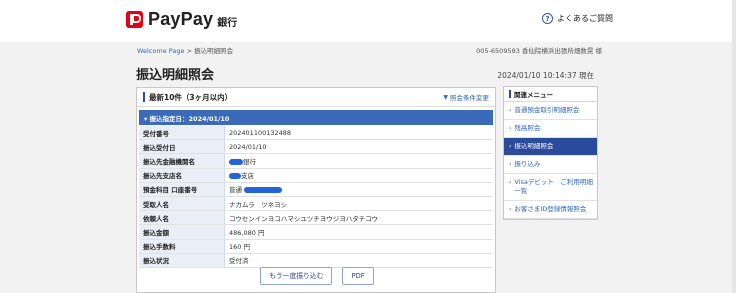 The height and width of the screenshot is (293, 736). Describe the element at coordinates (358, 232) in the screenshot. I see `row-value: 486,080 円` at that location.